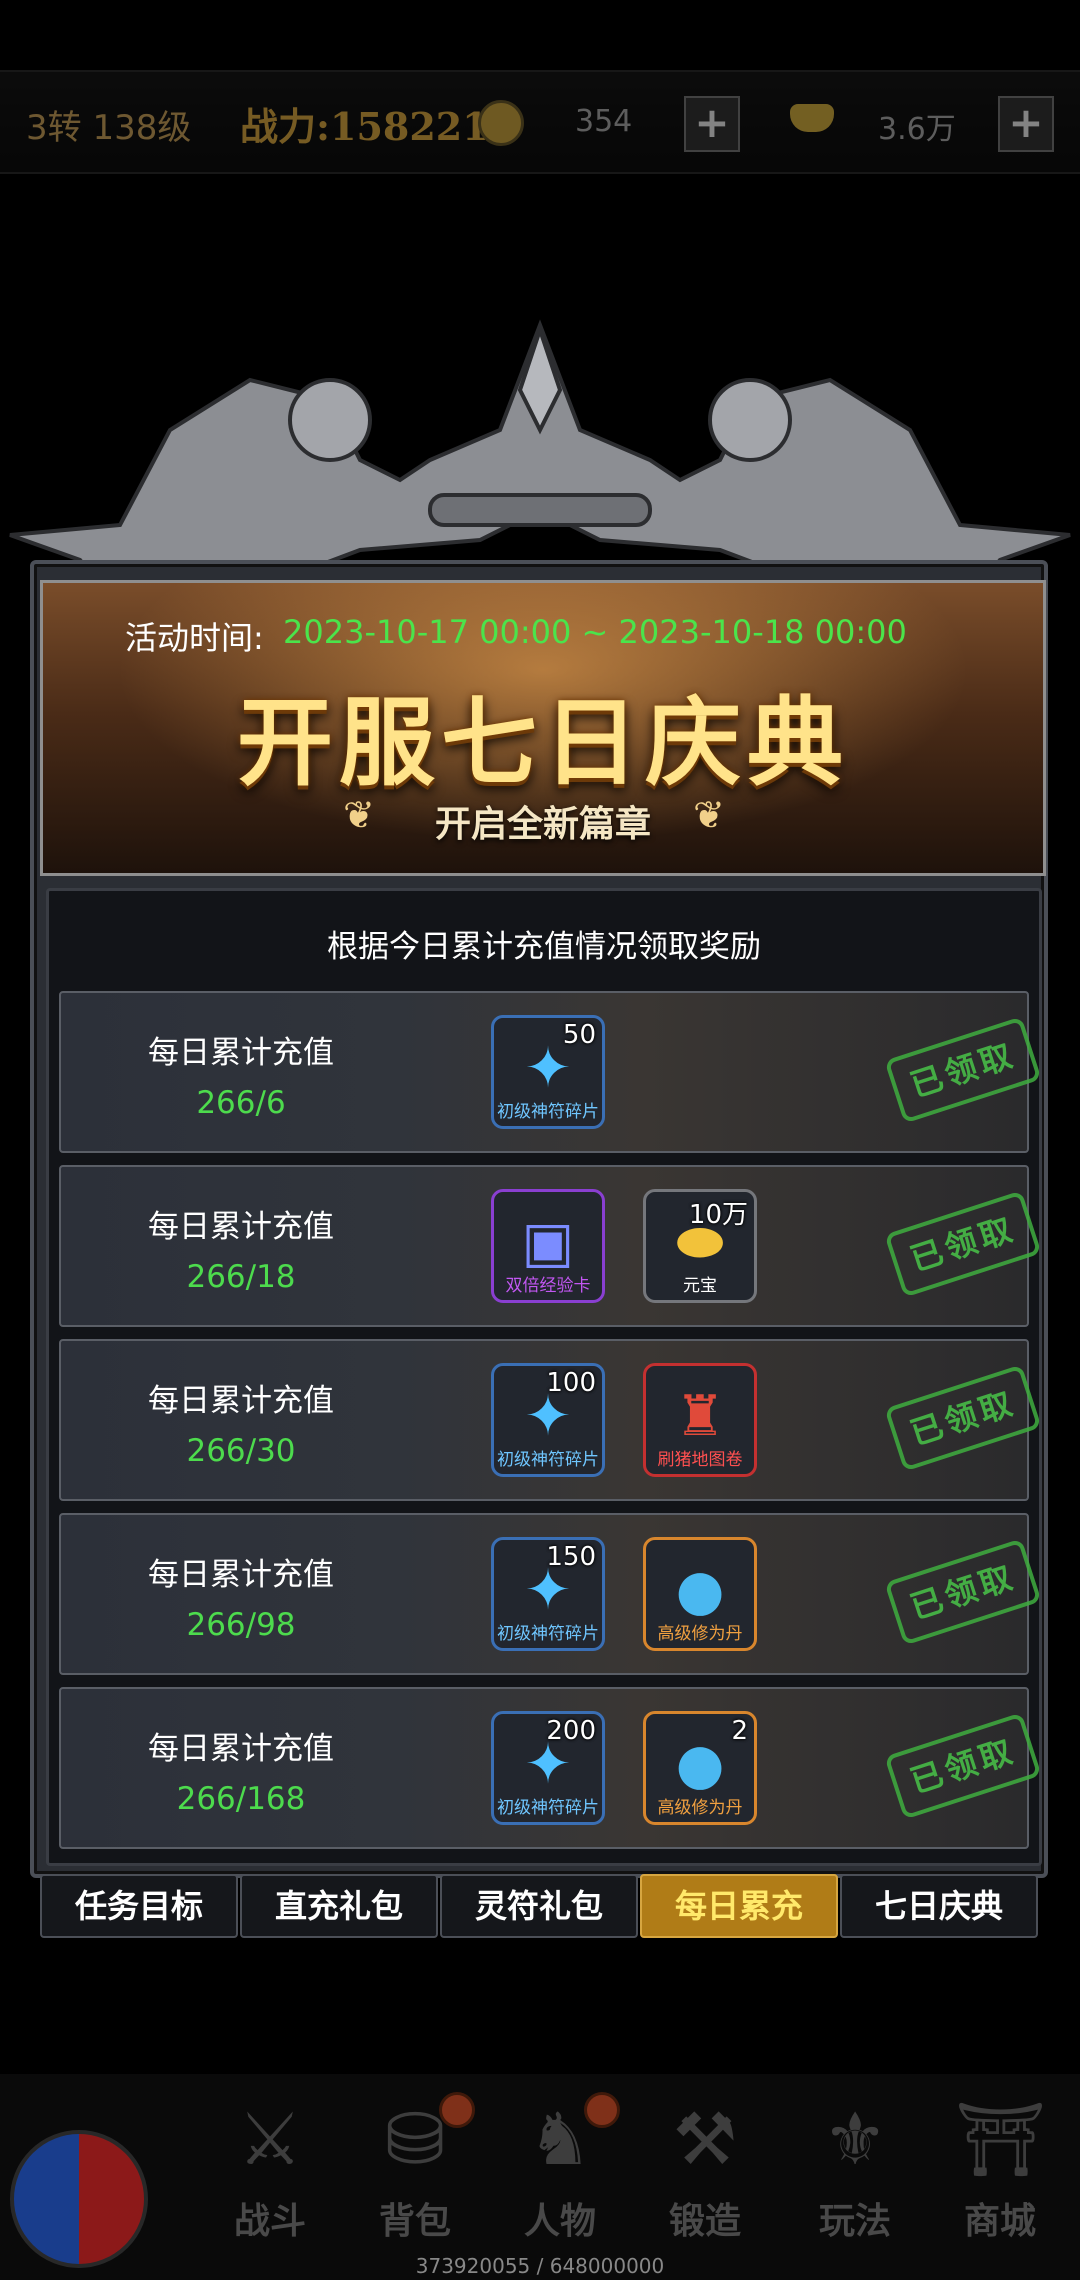 Image resolution: width=1080 pixels, height=2280 pixels. I want to click on tab-task-goals: 任务目标, so click(139, 1906).